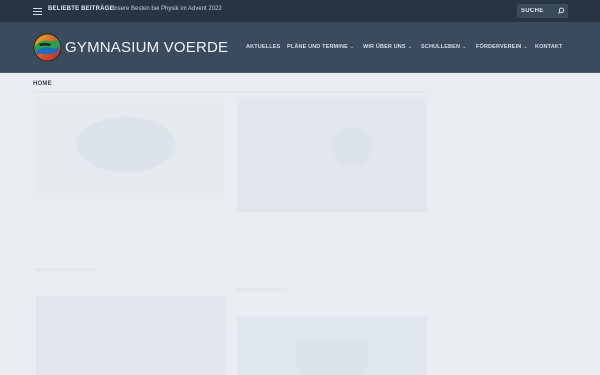  Describe the element at coordinates (441, 47) in the screenshot. I see `nav-item-label: SCHULLEBEN` at that location.